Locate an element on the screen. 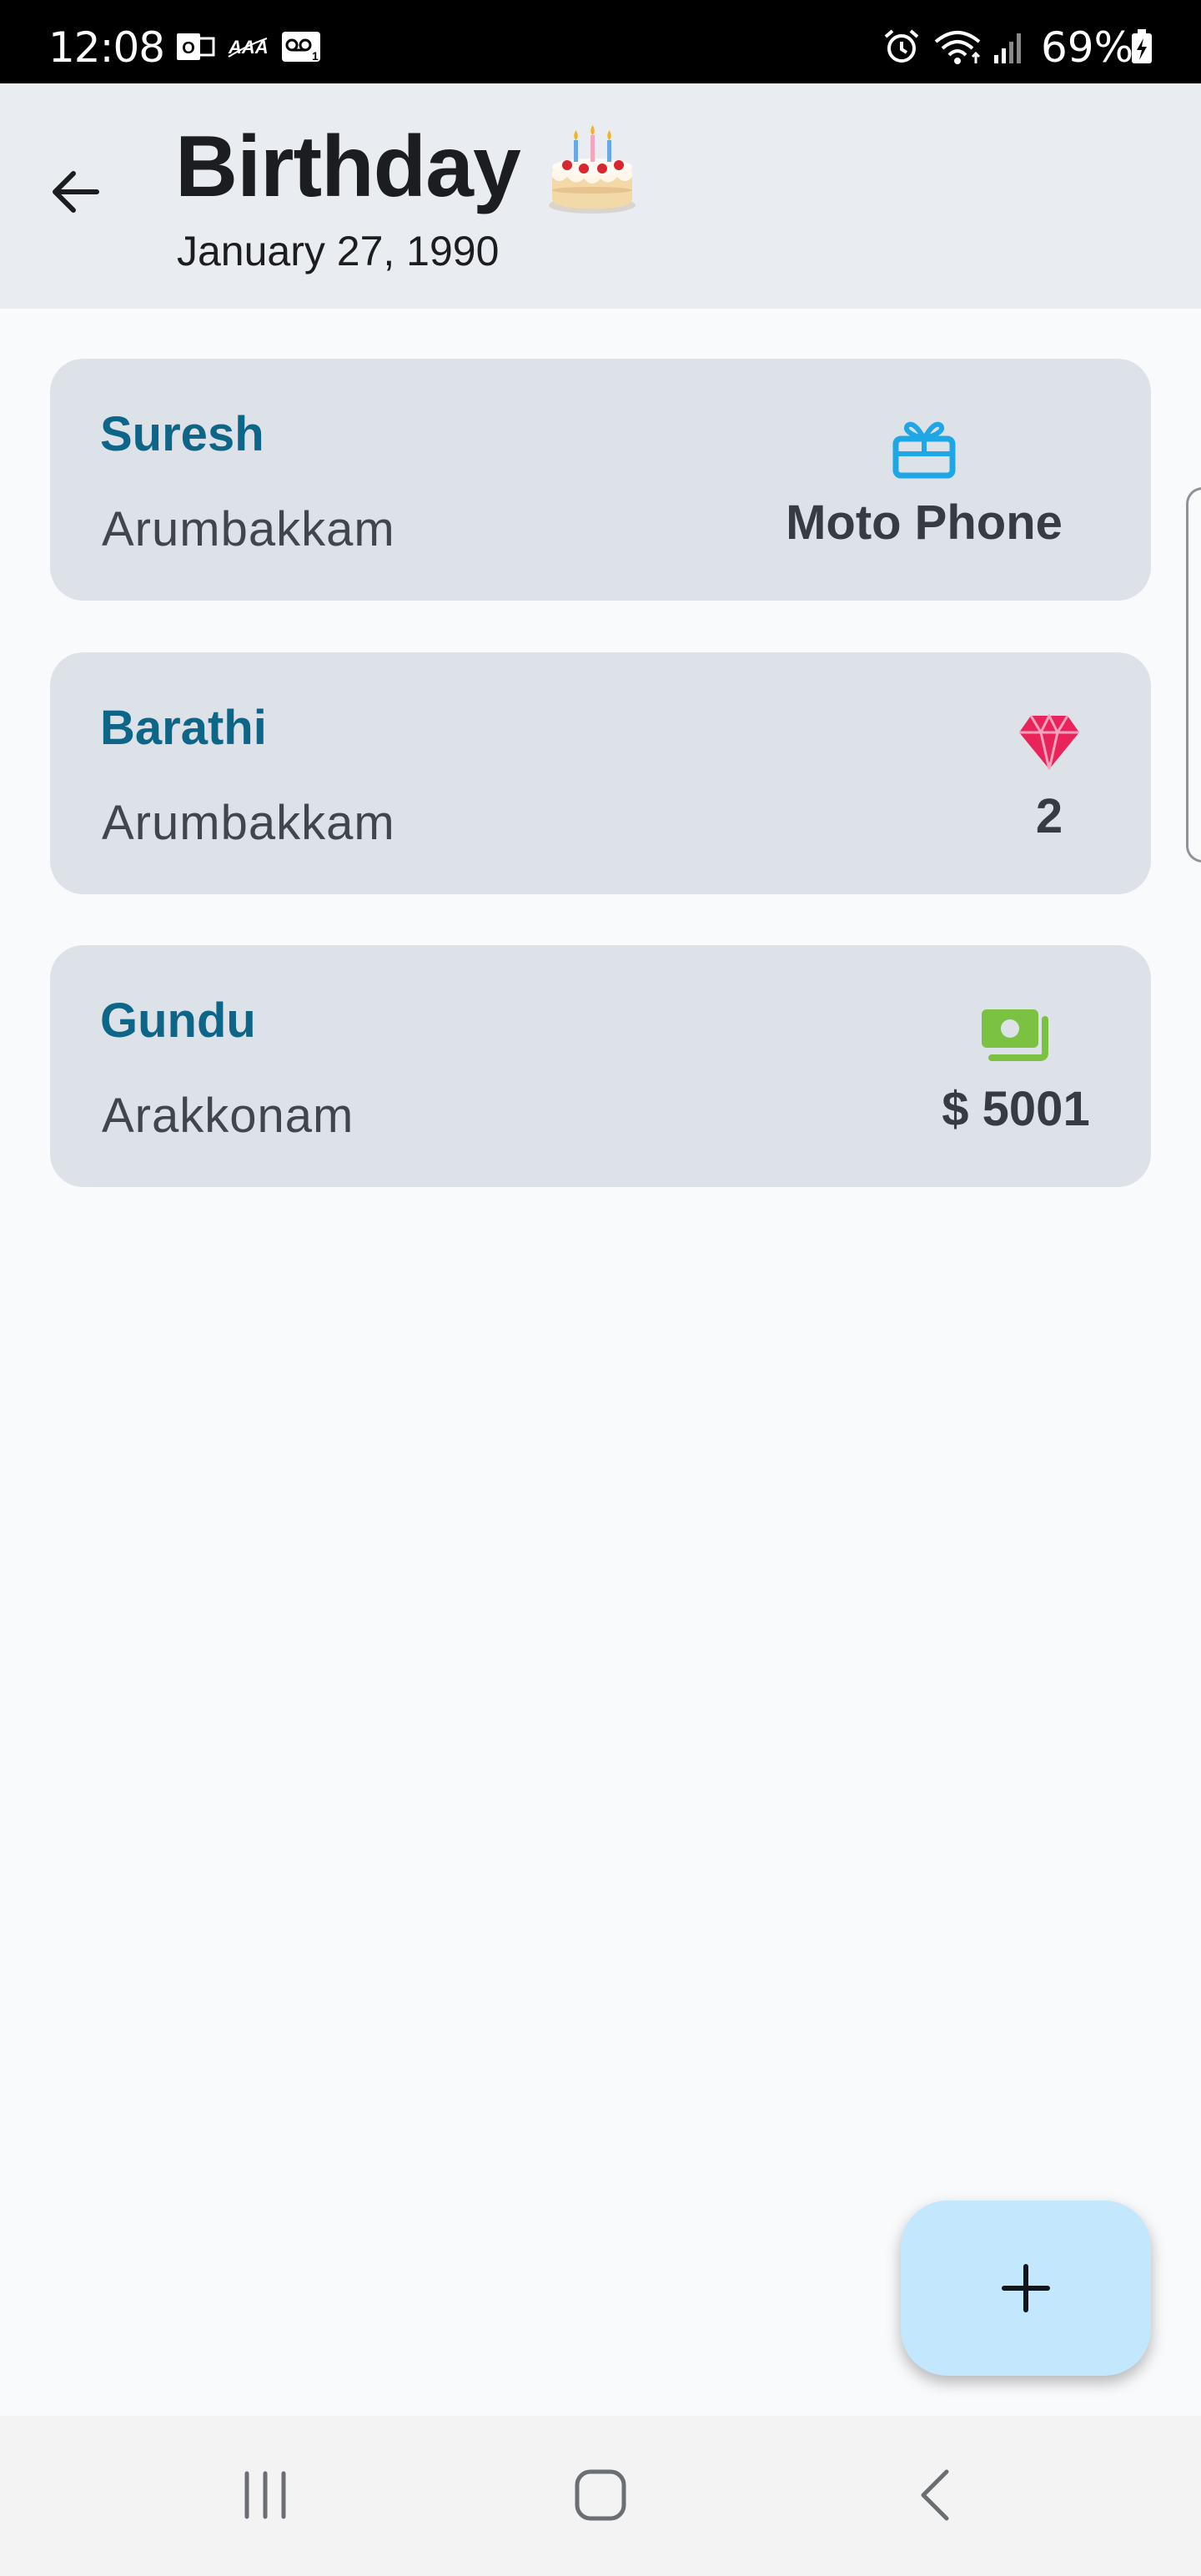  svg-text: O is located at coordinates (189, 48).